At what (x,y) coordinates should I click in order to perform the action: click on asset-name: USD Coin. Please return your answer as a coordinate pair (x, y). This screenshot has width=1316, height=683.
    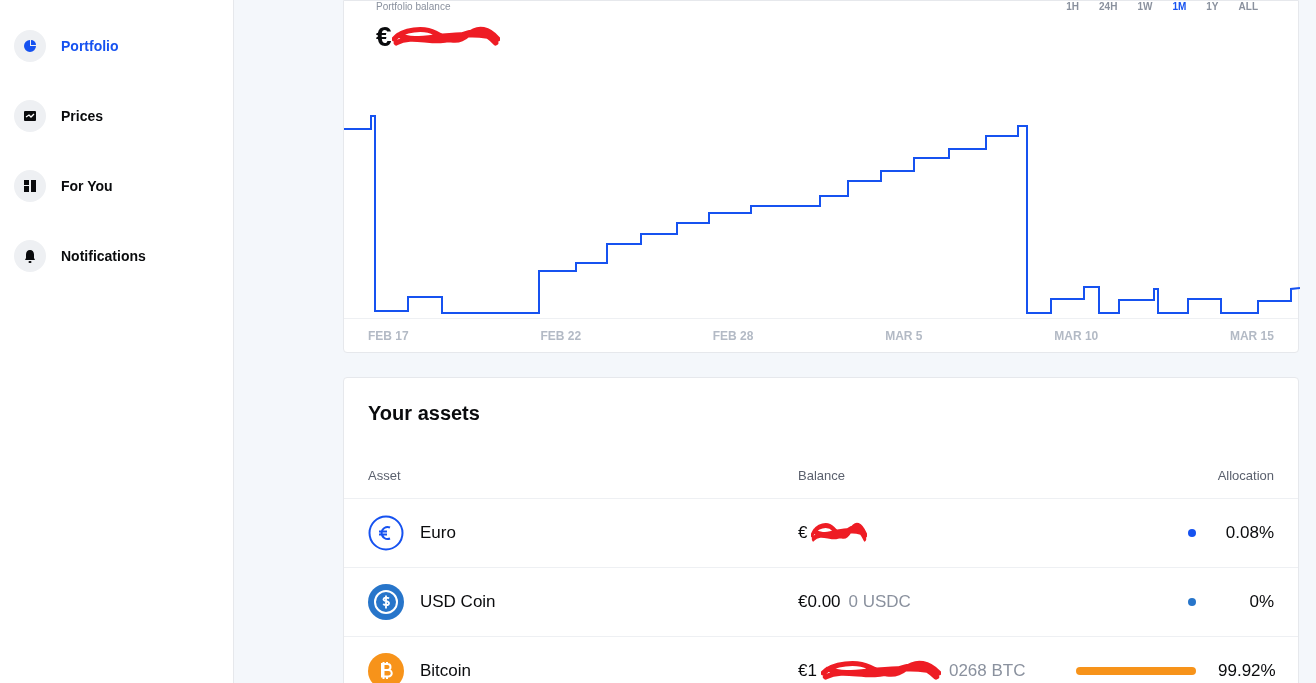
    Looking at the image, I should click on (458, 601).